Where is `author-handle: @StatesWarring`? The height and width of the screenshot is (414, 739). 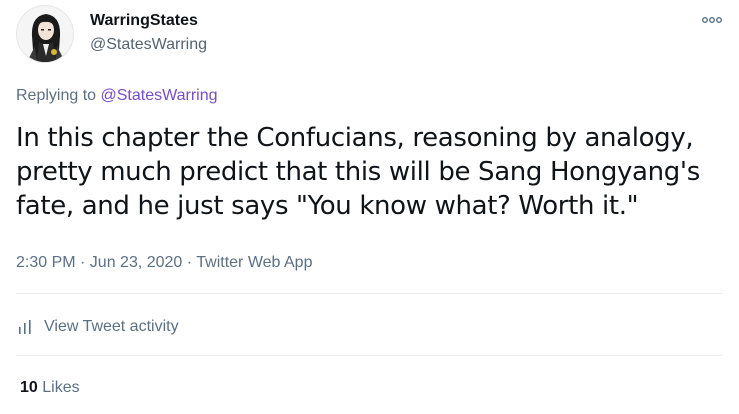 author-handle: @StatesWarring is located at coordinates (148, 45).